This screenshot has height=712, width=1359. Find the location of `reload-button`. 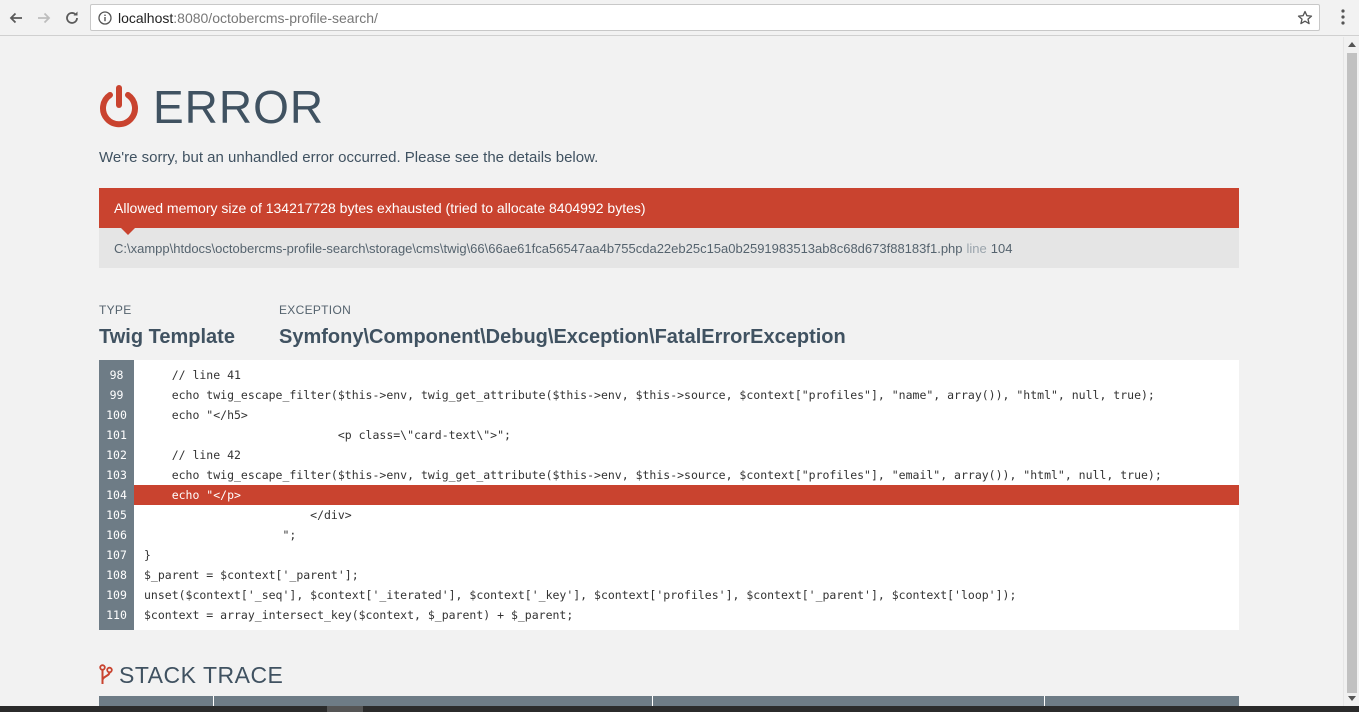

reload-button is located at coordinates (72, 18).